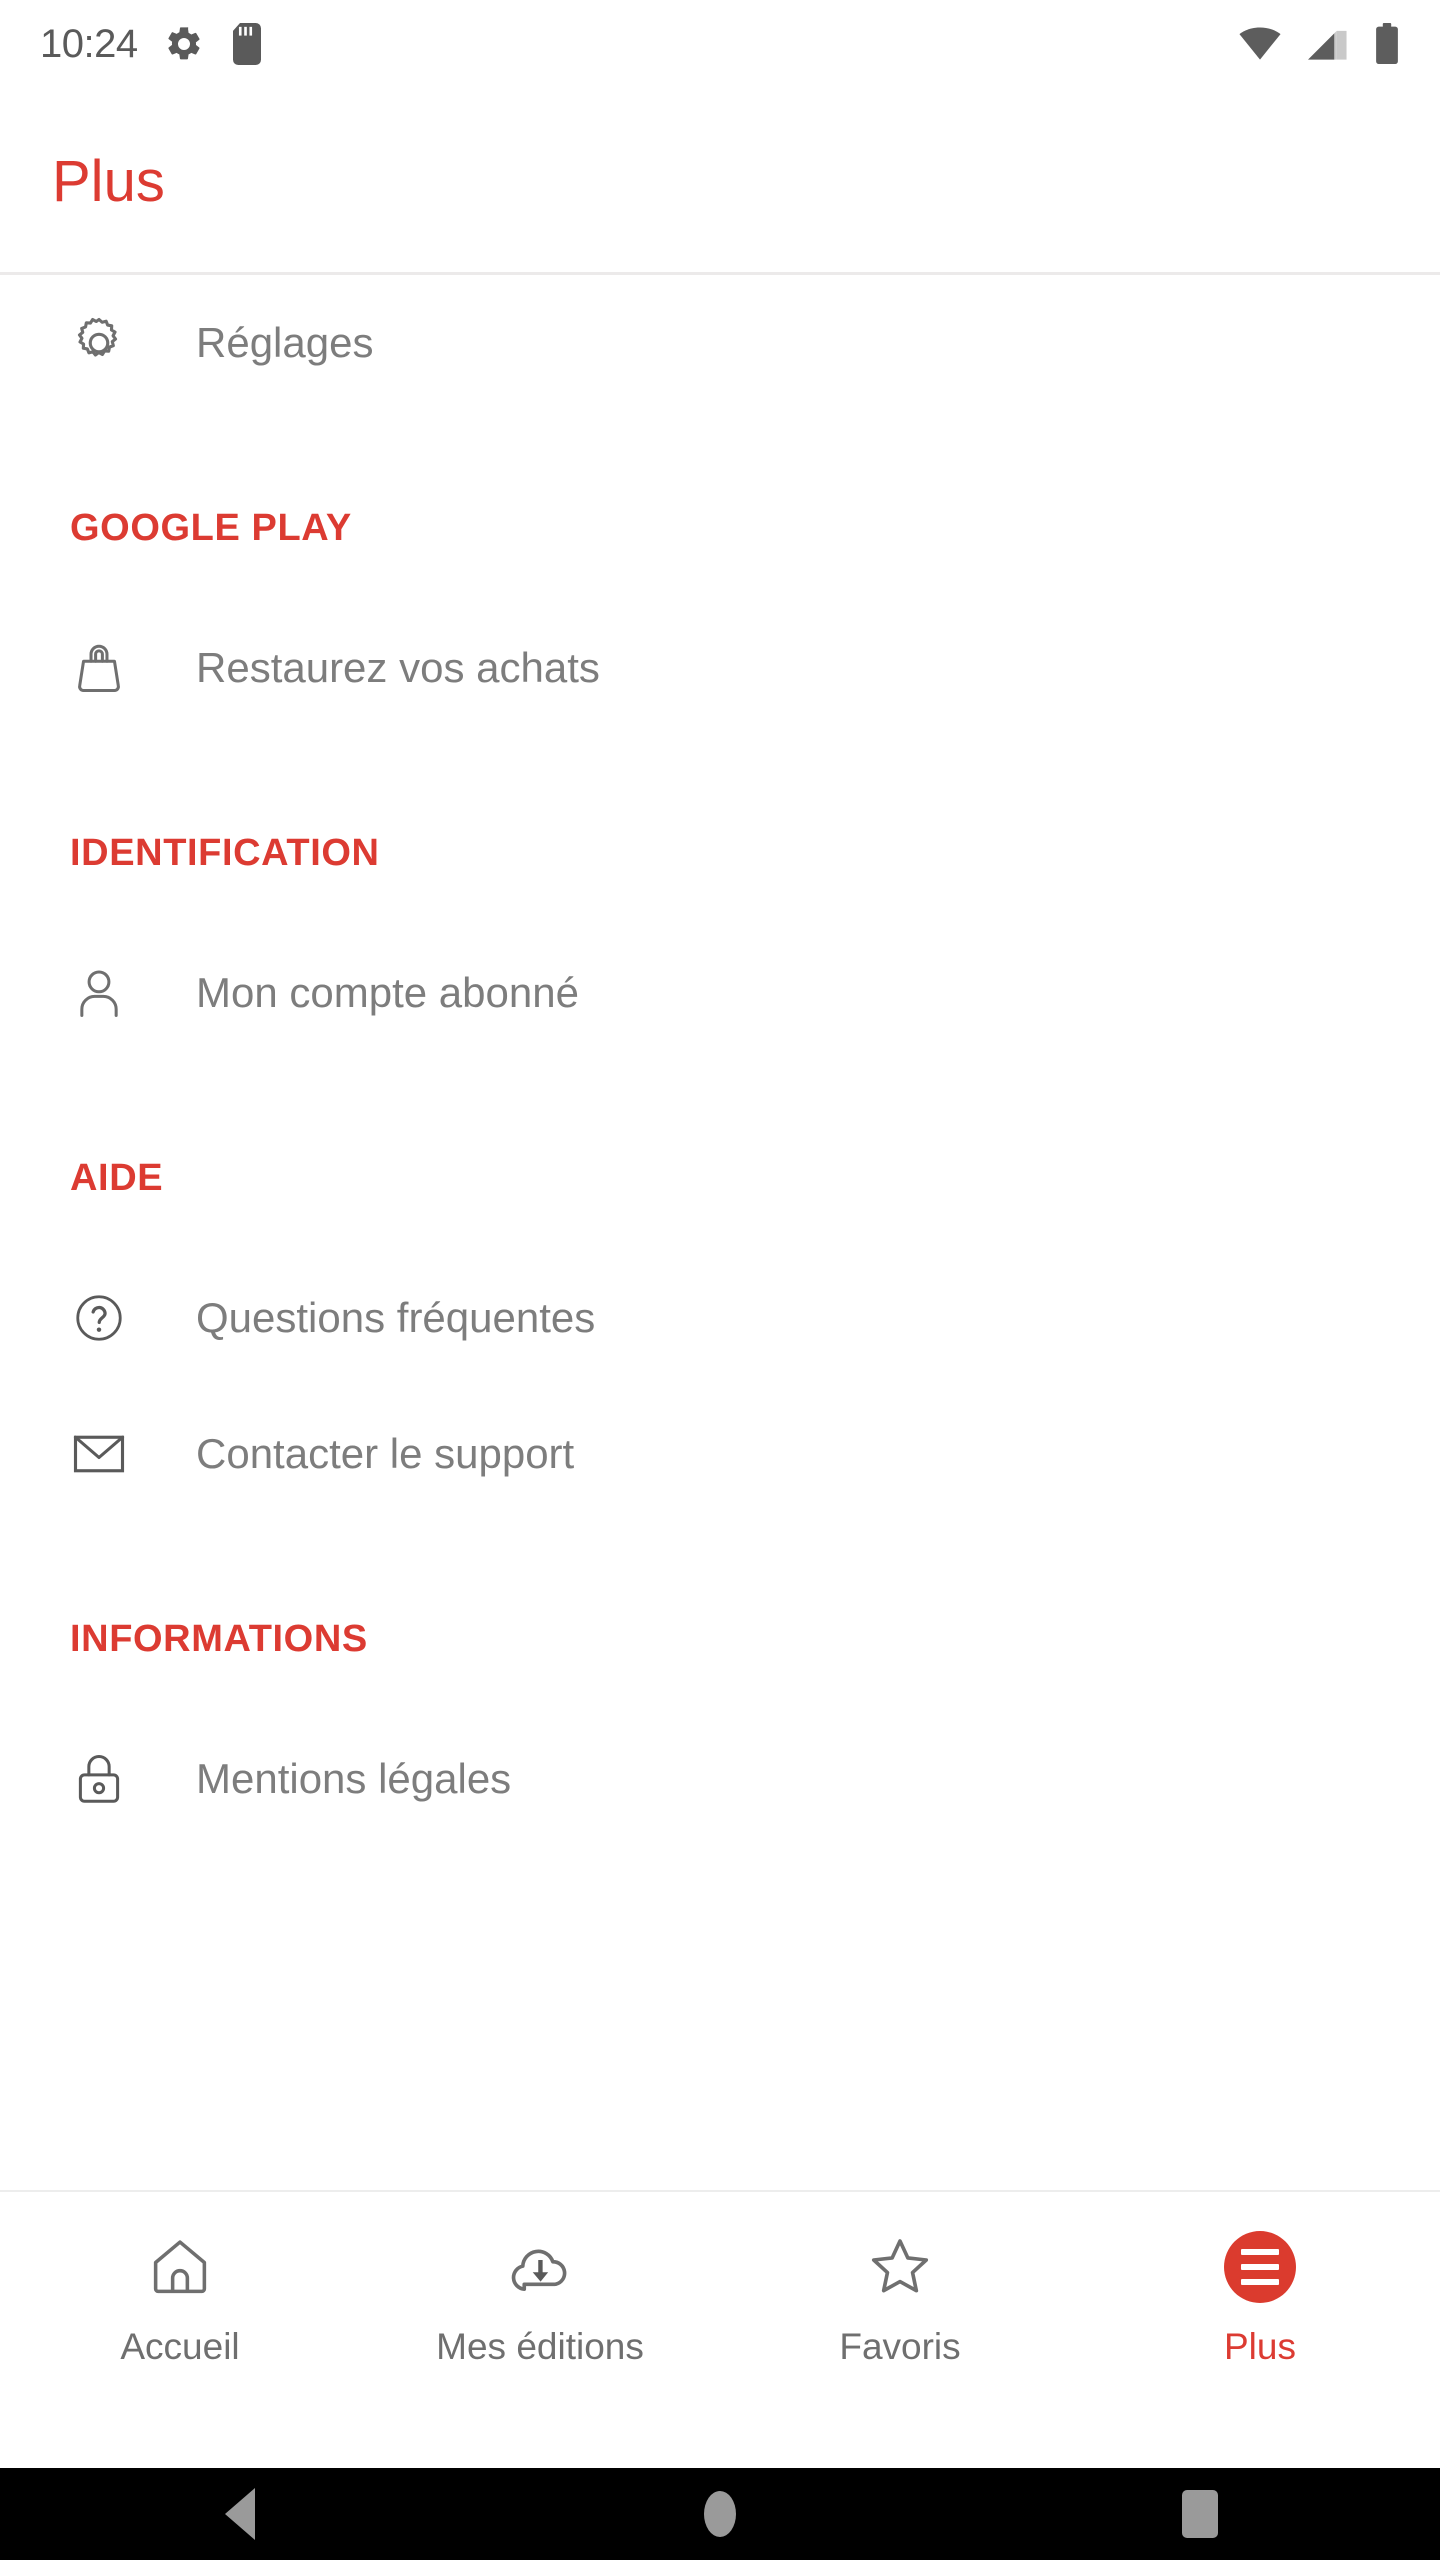  I want to click on wifi-icon, so click(1260, 43).